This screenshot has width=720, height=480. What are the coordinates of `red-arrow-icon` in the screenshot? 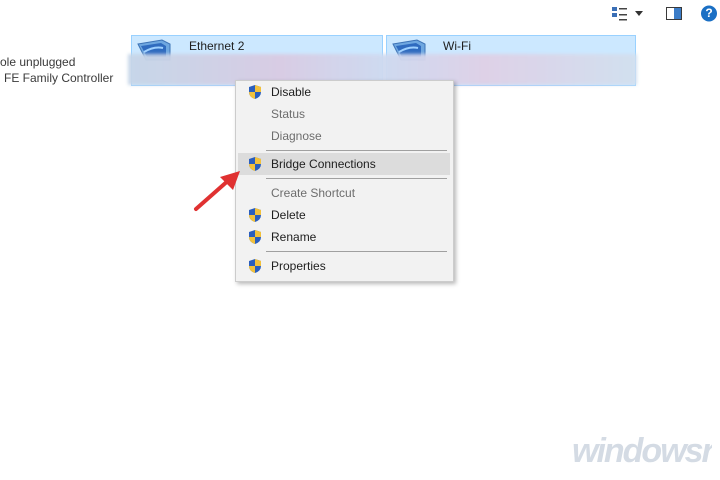 It's located at (218, 190).